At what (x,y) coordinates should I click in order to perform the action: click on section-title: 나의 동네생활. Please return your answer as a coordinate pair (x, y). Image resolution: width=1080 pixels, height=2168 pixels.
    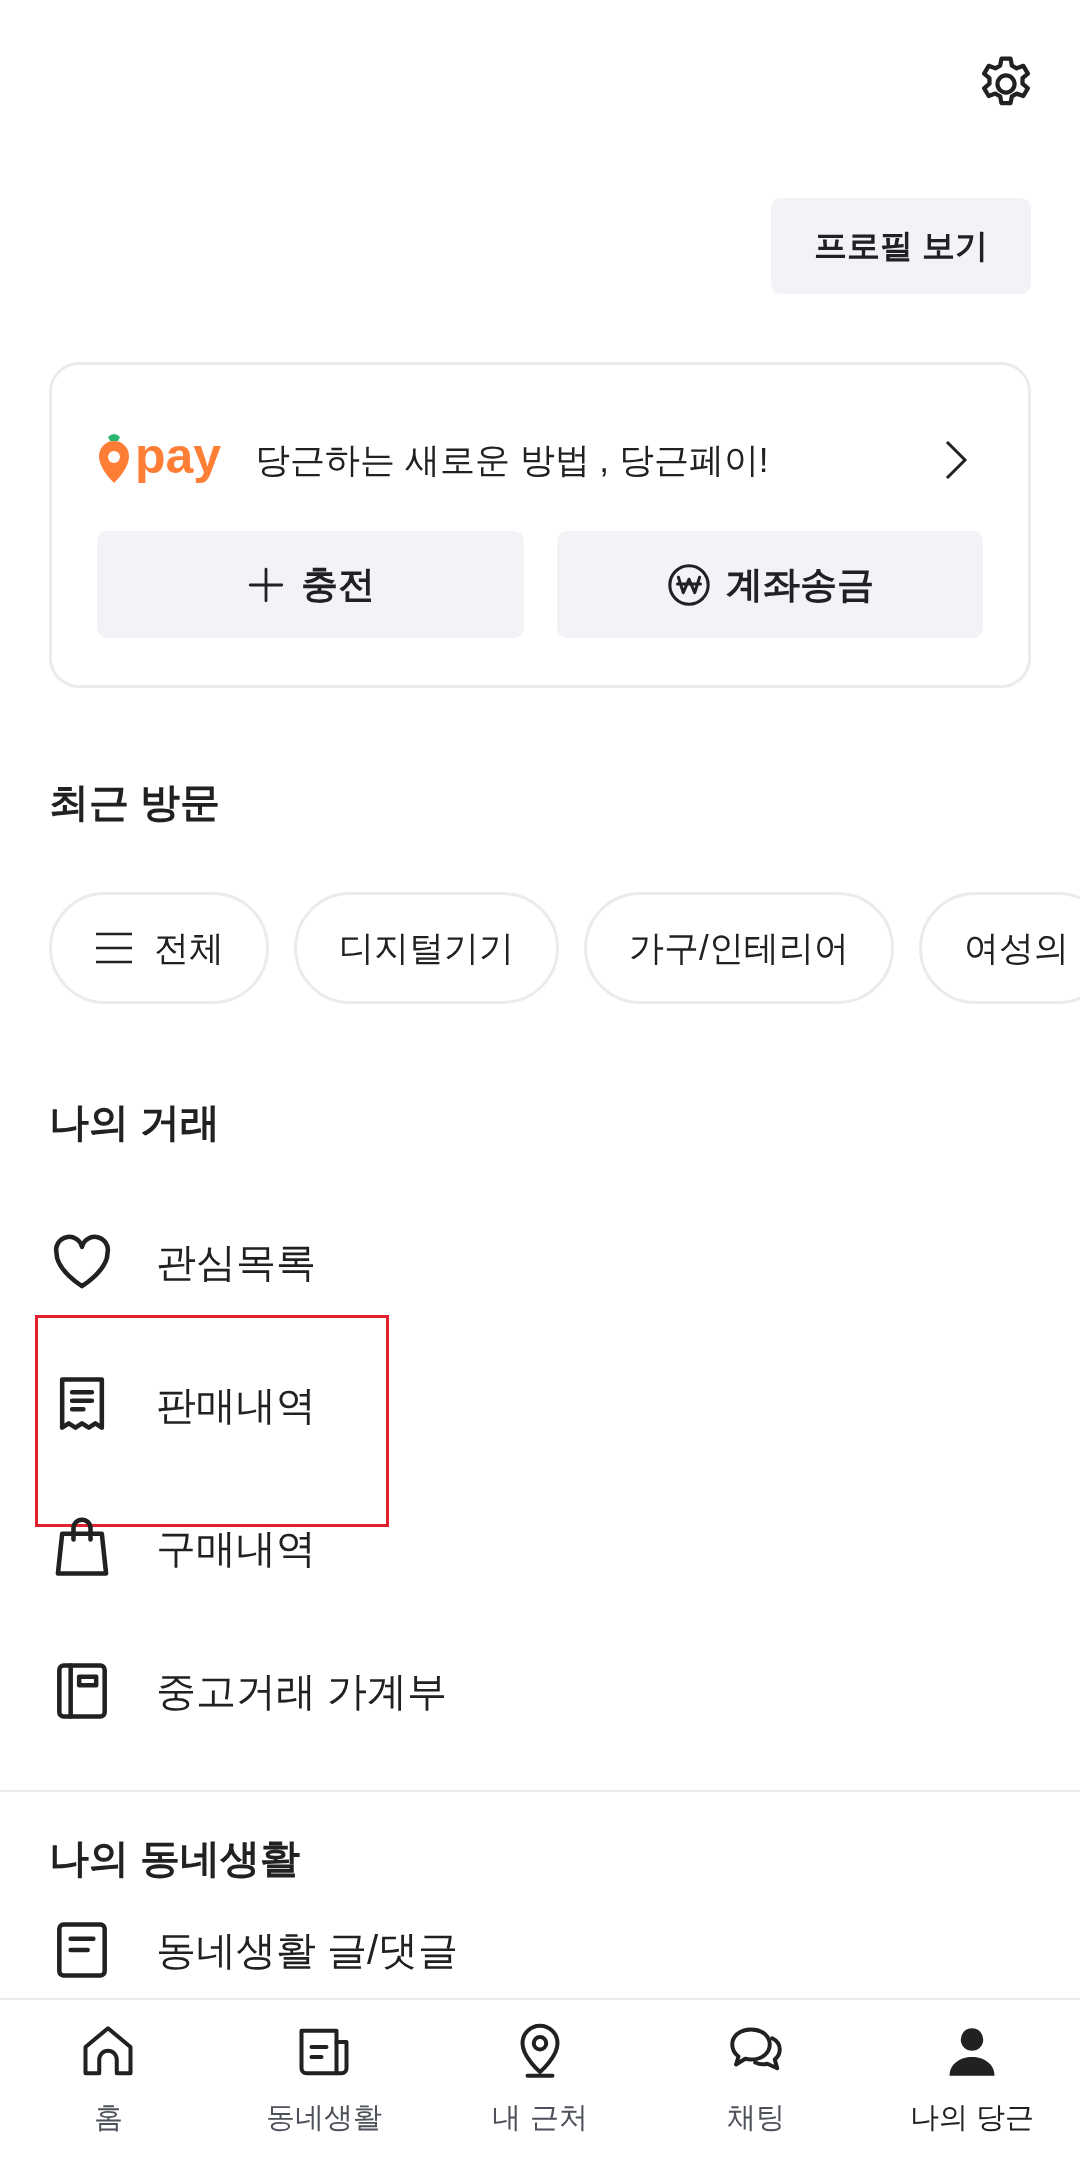
    Looking at the image, I should click on (175, 1858).